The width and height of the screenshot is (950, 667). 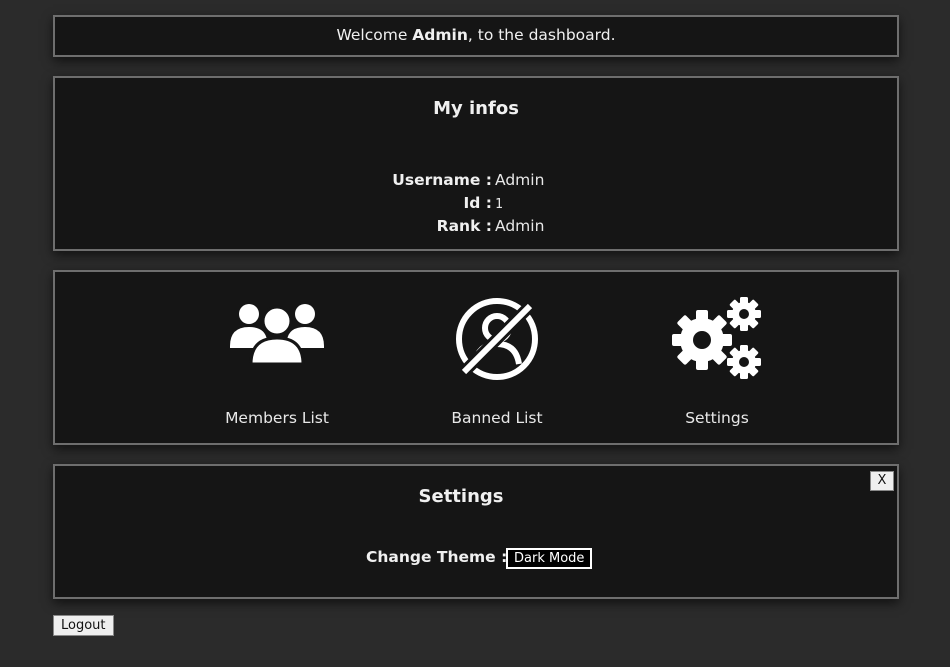 What do you see at coordinates (541, 35) in the screenshot?
I see `welcome-suffix: , to the dashboard.` at bounding box center [541, 35].